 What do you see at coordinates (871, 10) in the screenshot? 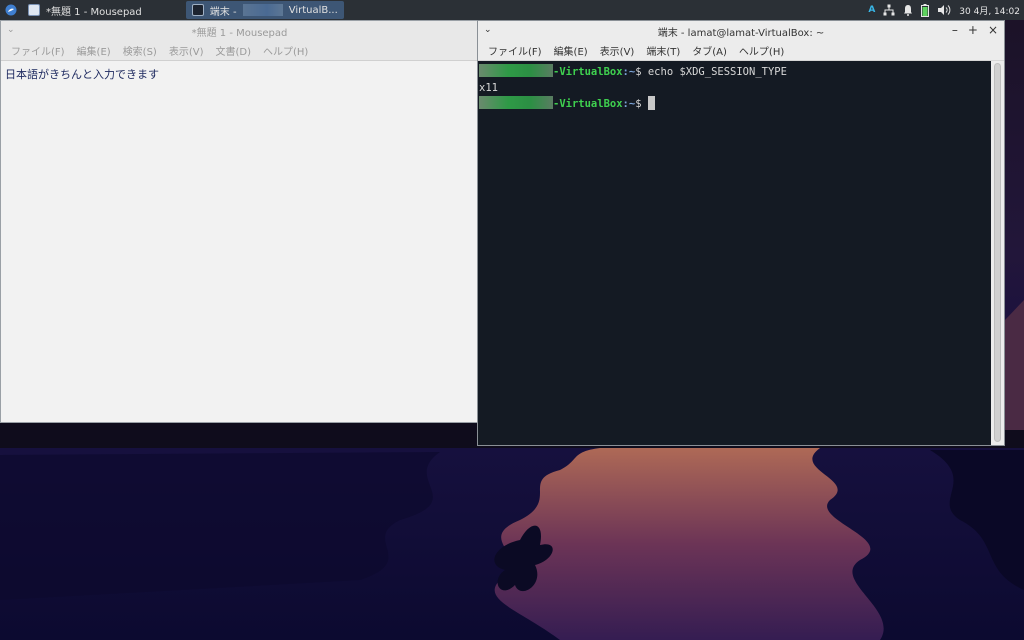
I see `input-method-indicator: A` at bounding box center [871, 10].